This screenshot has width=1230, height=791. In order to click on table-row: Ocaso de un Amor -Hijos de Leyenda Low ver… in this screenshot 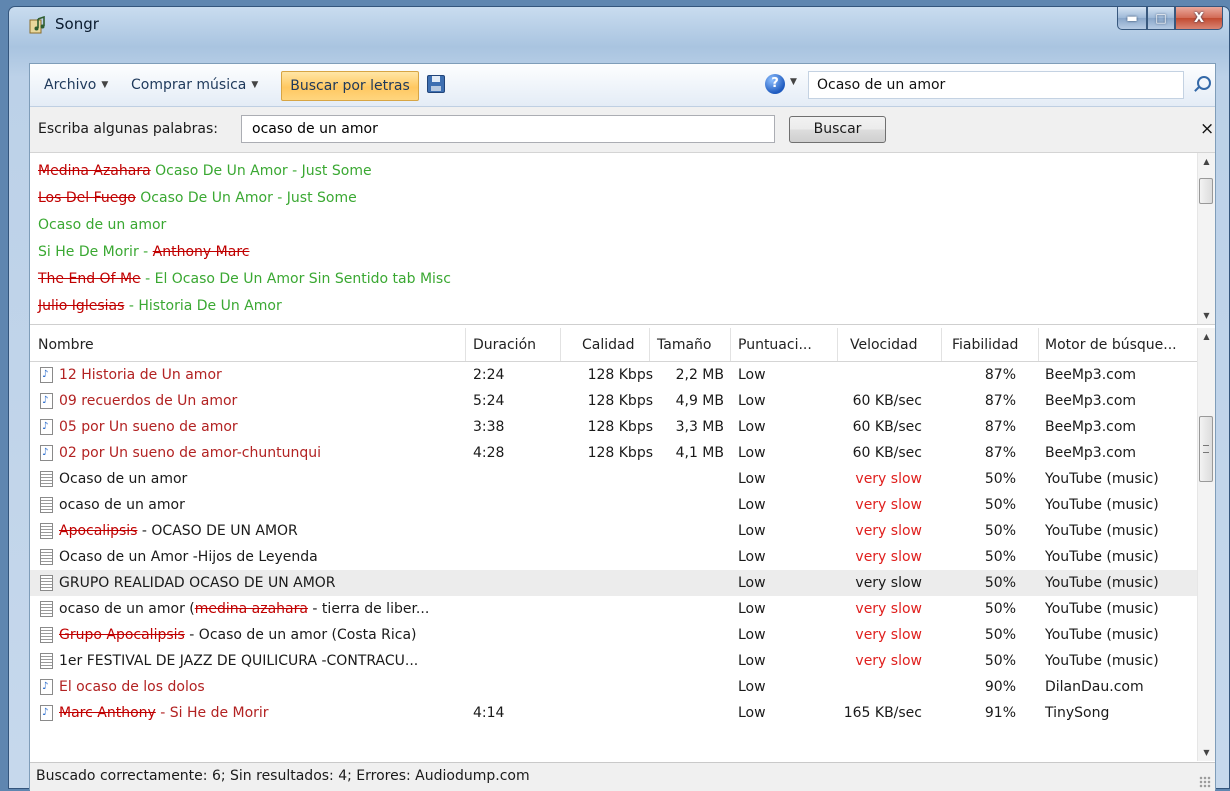, I will do `click(614, 557)`.